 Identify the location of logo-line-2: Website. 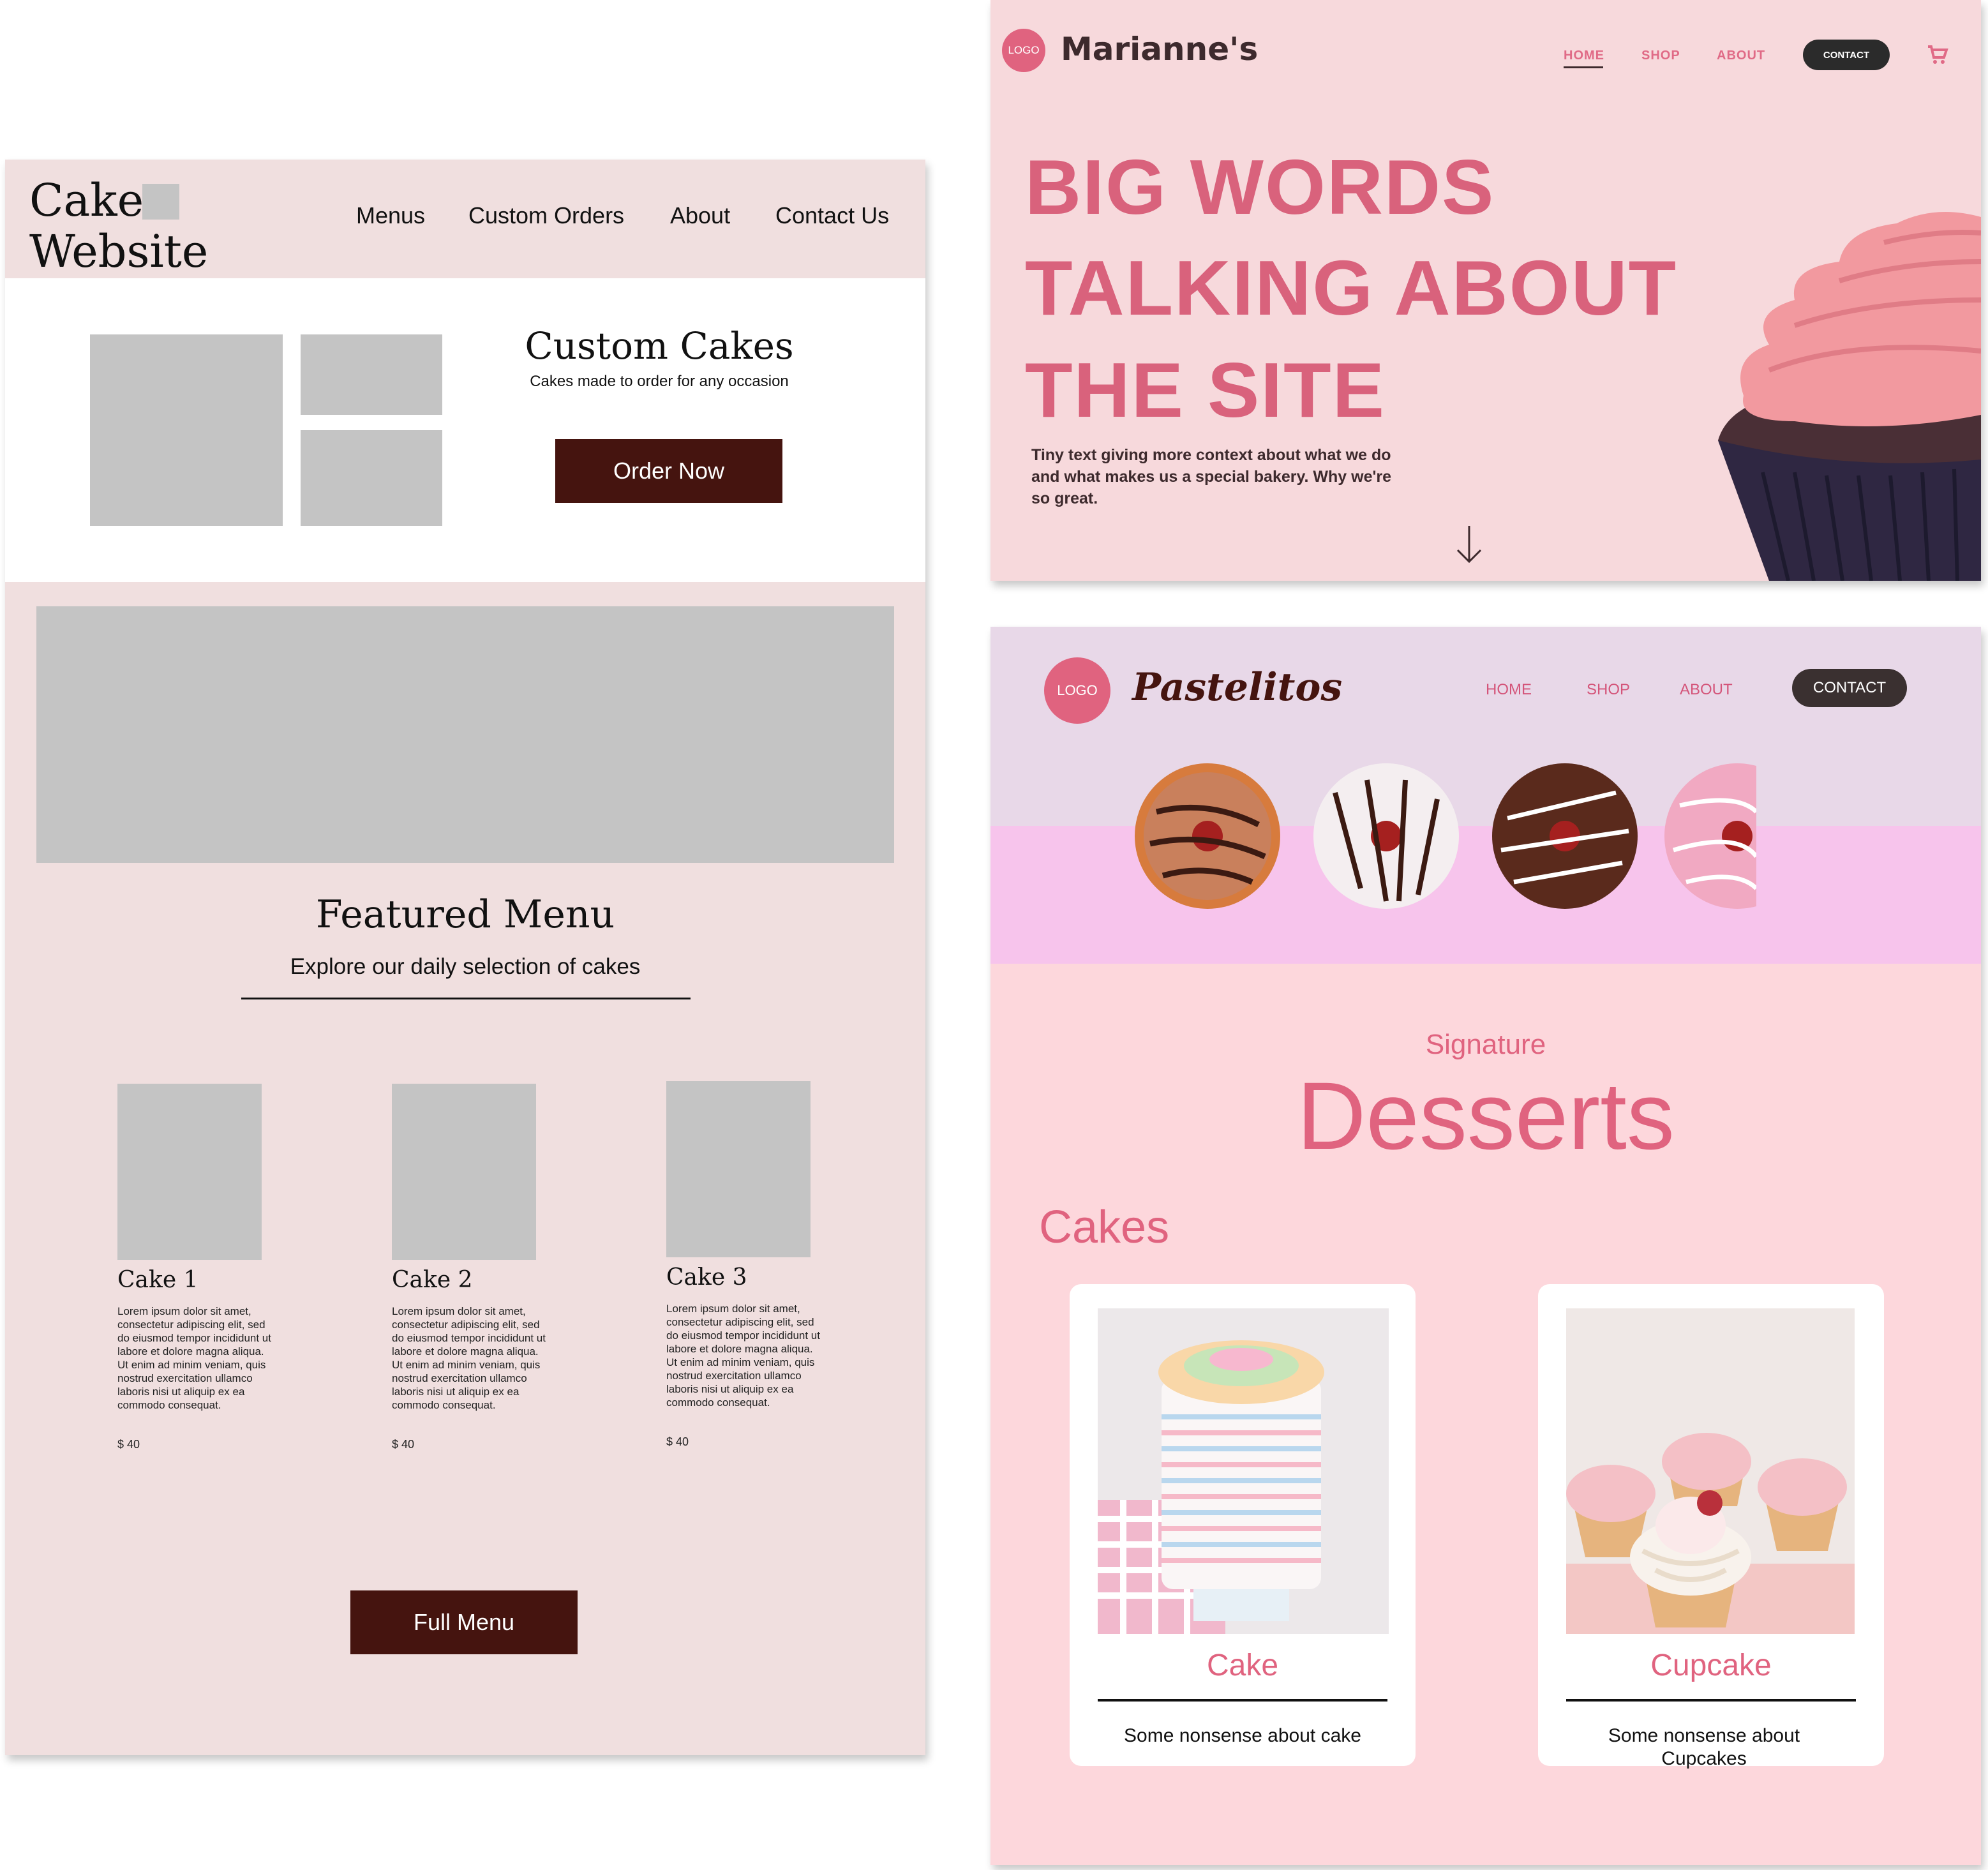
(119, 251).